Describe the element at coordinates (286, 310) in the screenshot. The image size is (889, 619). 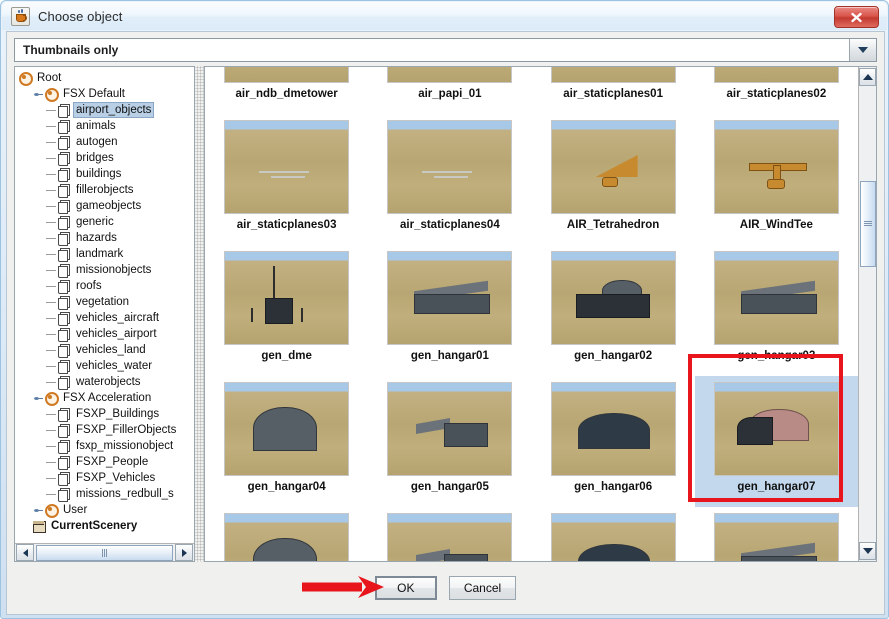
I see `thumbnail-item: gen_dme` at that location.